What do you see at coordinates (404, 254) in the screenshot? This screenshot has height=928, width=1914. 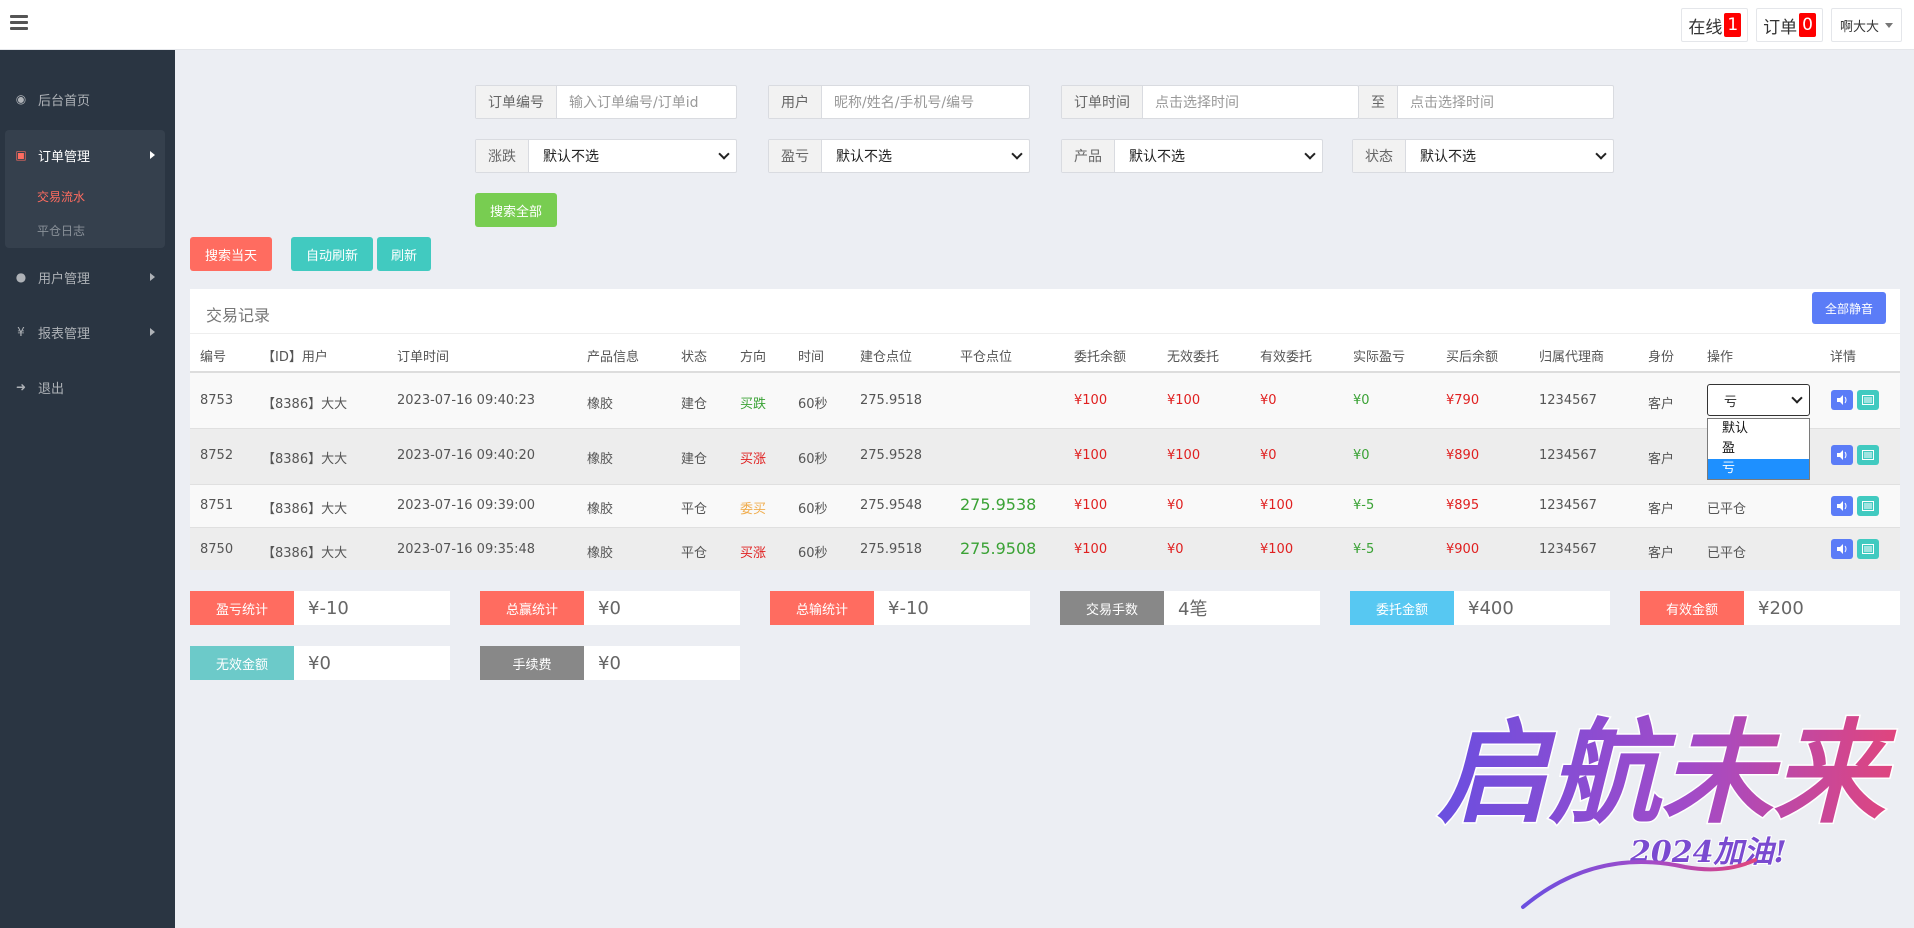 I see `refresh-button: 刷新` at bounding box center [404, 254].